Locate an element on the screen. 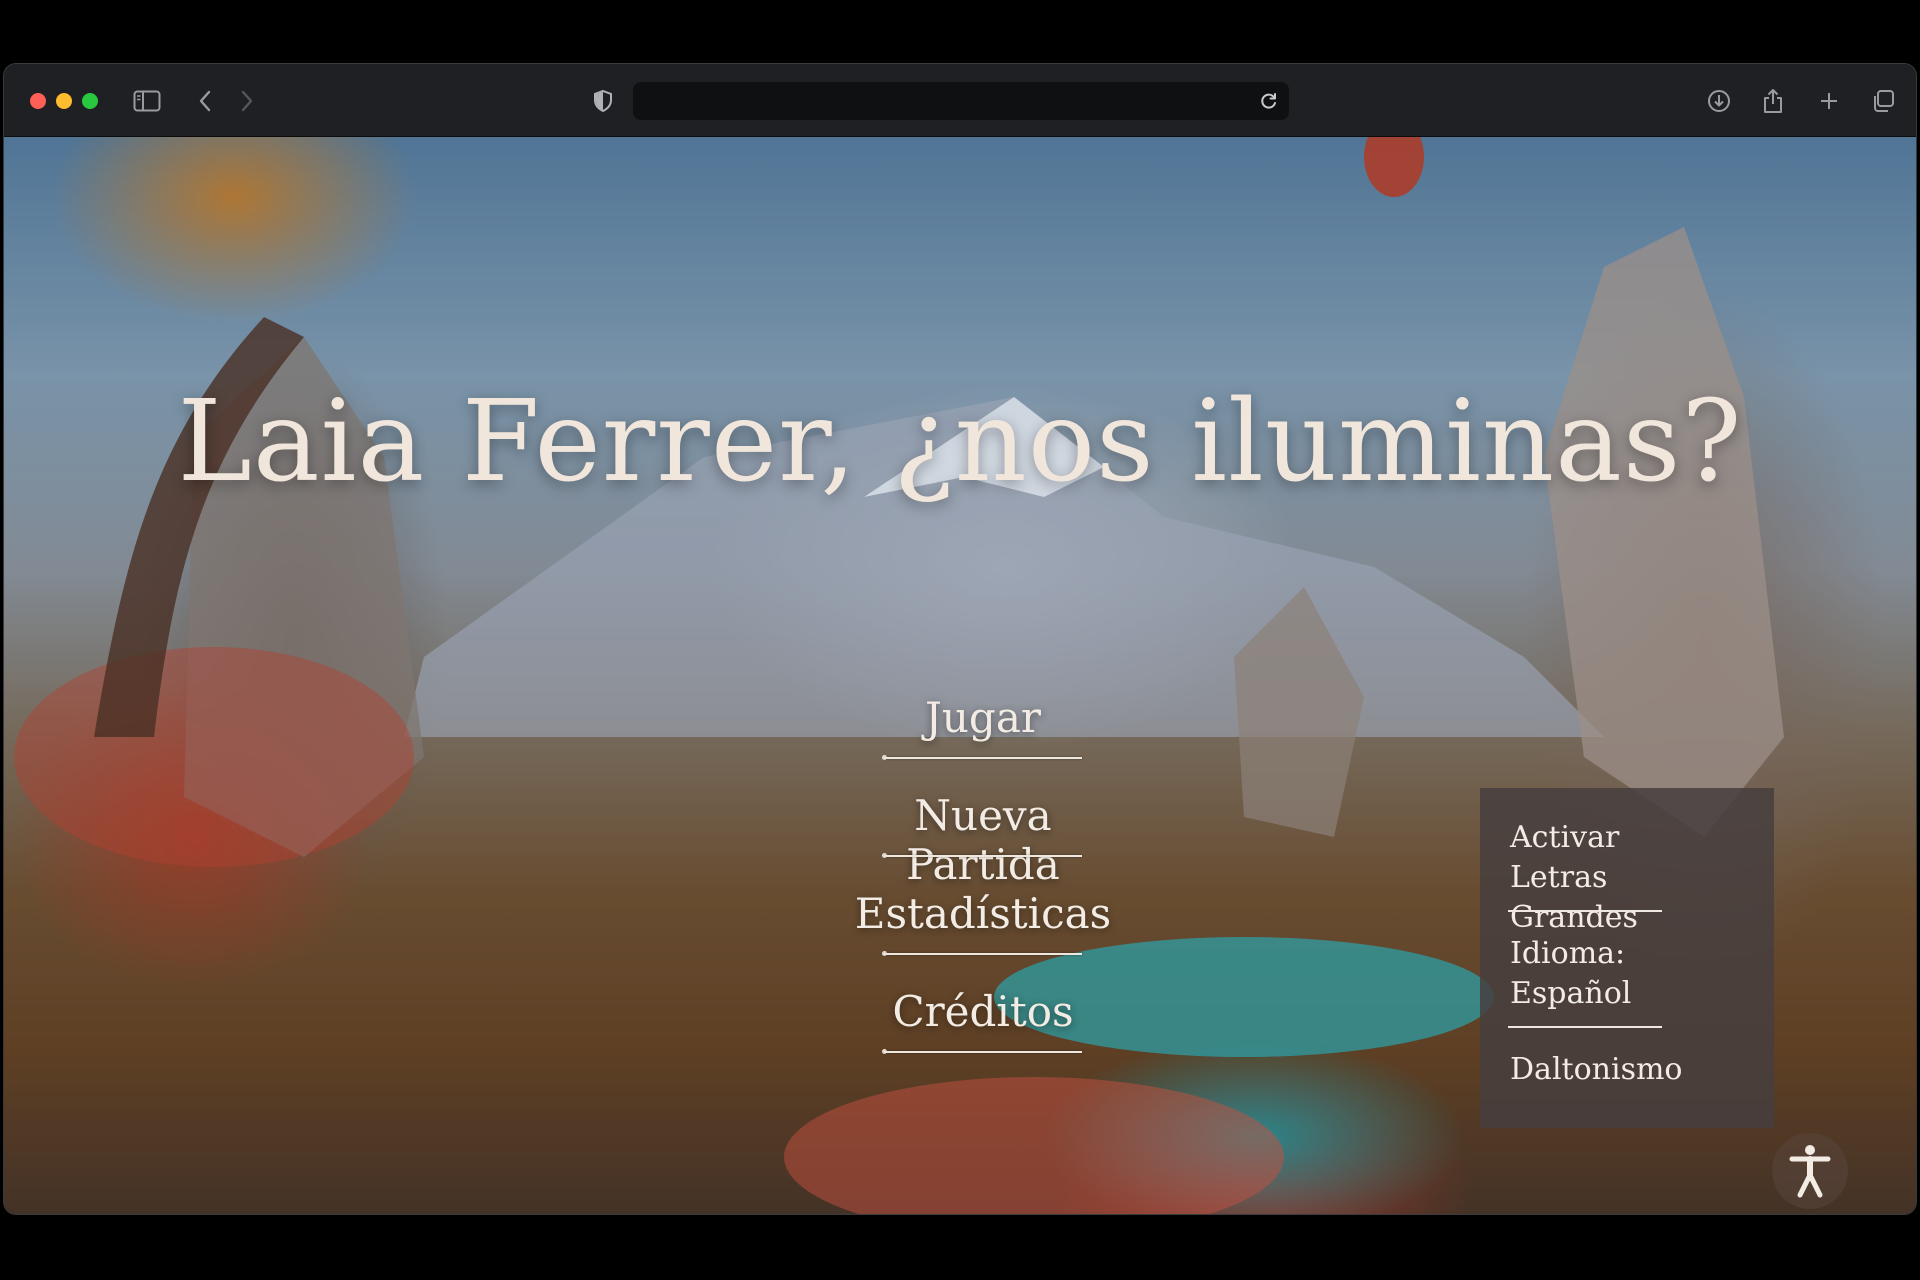 This screenshot has height=1280, width=1920. reload-icon is located at coordinates (1269, 103).